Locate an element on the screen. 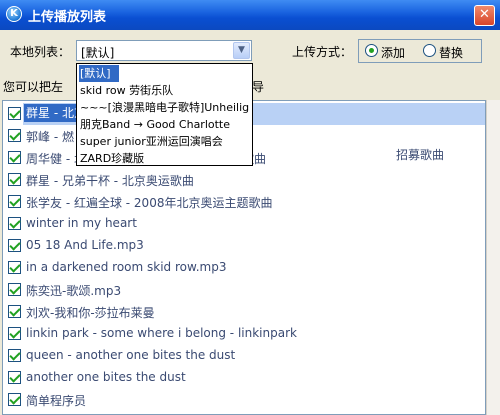 The width and height of the screenshot is (500, 415). dropdown-option: 朋克Band → Good Charlotte is located at coordinates (165, 124).